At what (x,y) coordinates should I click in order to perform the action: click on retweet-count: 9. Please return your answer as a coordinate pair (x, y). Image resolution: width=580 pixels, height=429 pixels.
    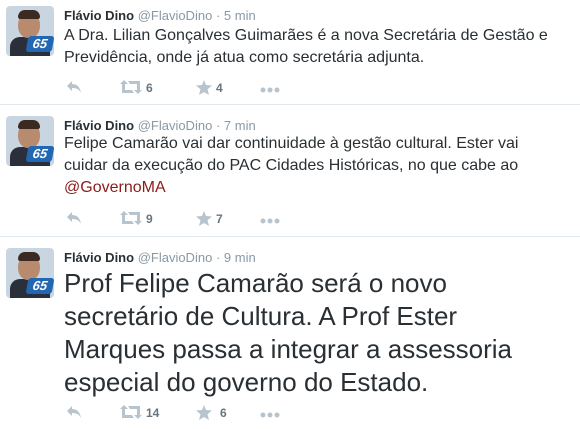
    Looking at the image, I should click on (149, 219).